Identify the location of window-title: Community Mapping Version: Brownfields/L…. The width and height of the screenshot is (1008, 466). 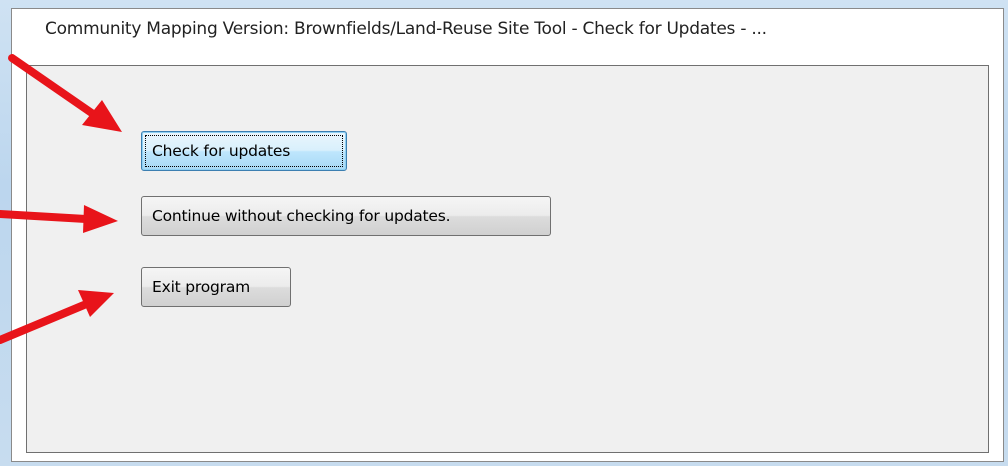
(406, 29).